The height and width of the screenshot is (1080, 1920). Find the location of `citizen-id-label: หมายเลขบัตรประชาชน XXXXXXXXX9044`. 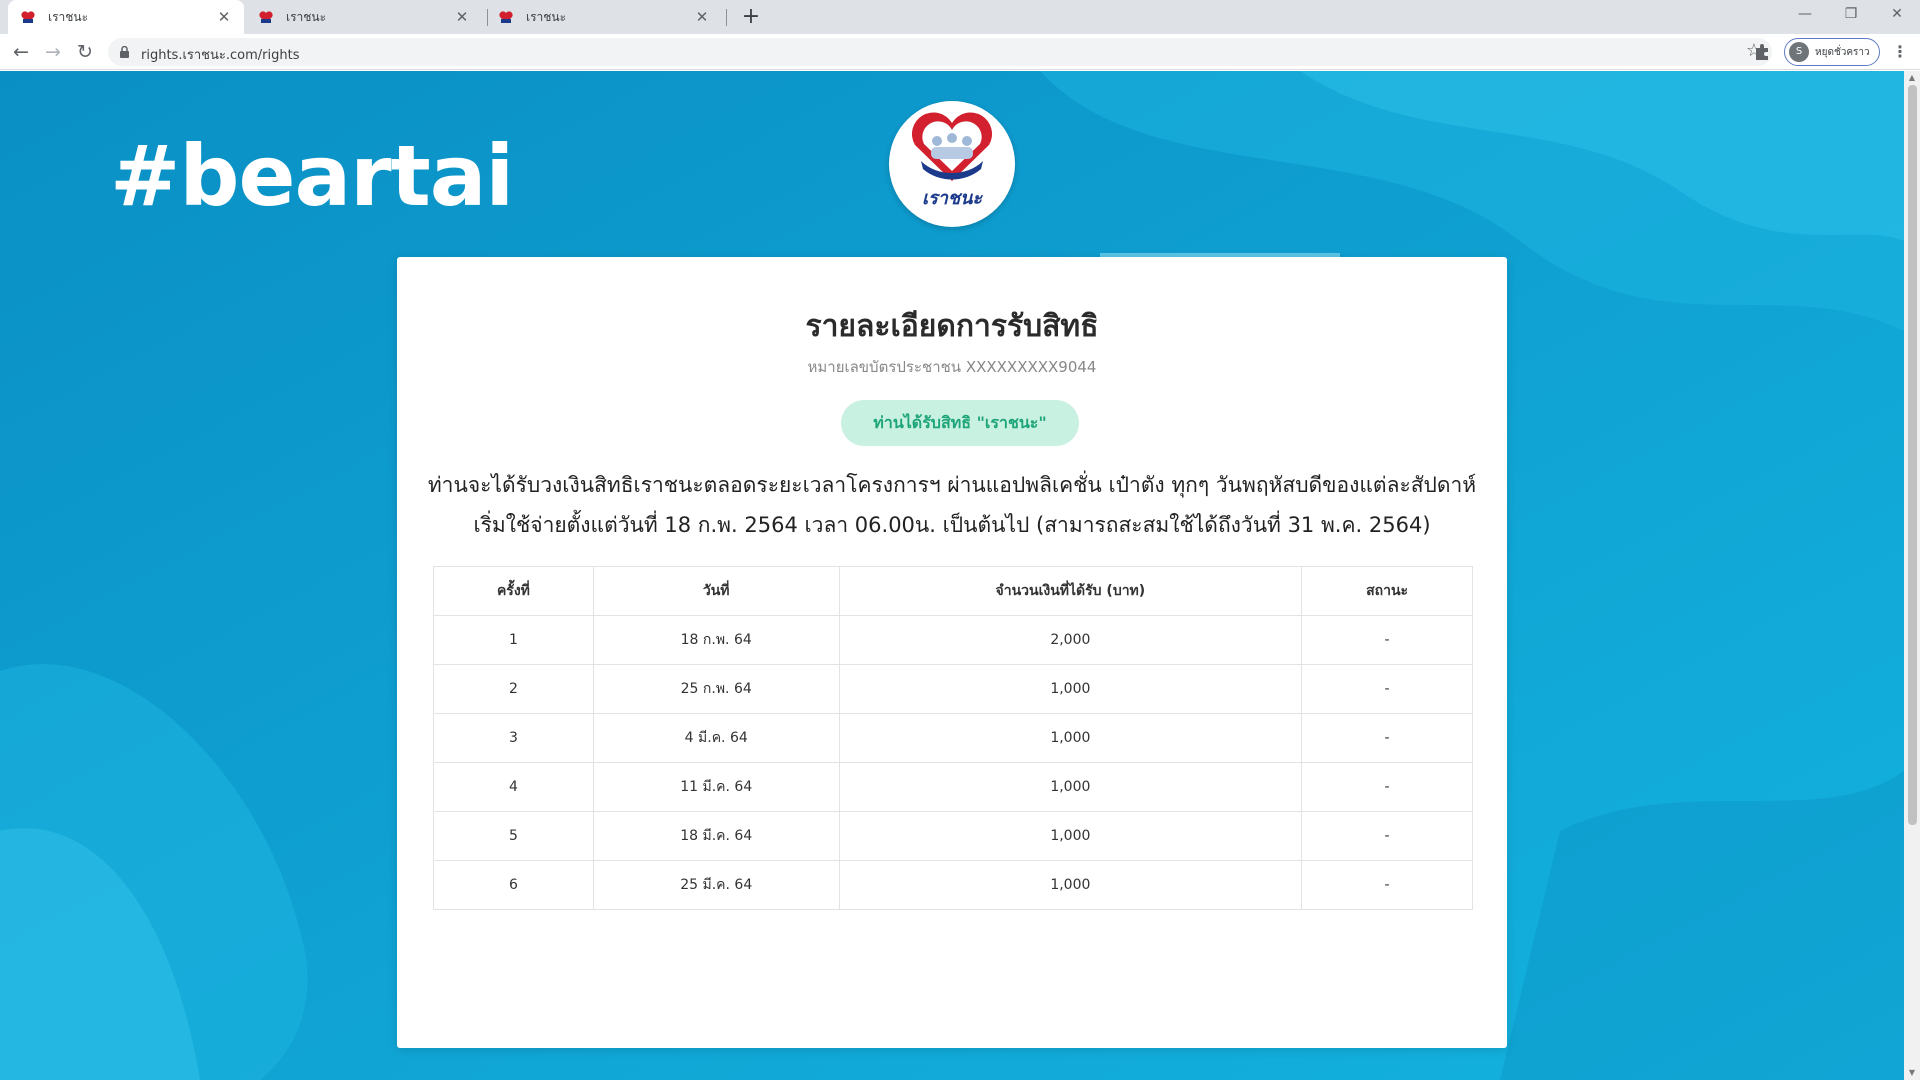

citizen-id-label: หมายเลขบัตรประชาชน XXXXXXXXX9044 is located at coordinates (952, 367).